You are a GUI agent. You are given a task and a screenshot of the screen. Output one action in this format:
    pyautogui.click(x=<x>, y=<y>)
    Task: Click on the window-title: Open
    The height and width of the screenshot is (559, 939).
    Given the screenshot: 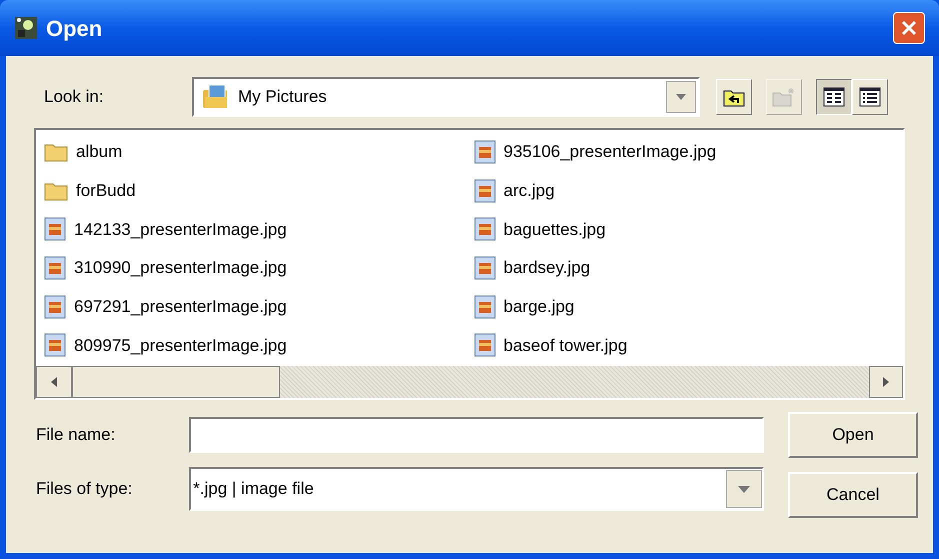 What is the action you would take?
    pyautogui.click(x=74, y=28)
    